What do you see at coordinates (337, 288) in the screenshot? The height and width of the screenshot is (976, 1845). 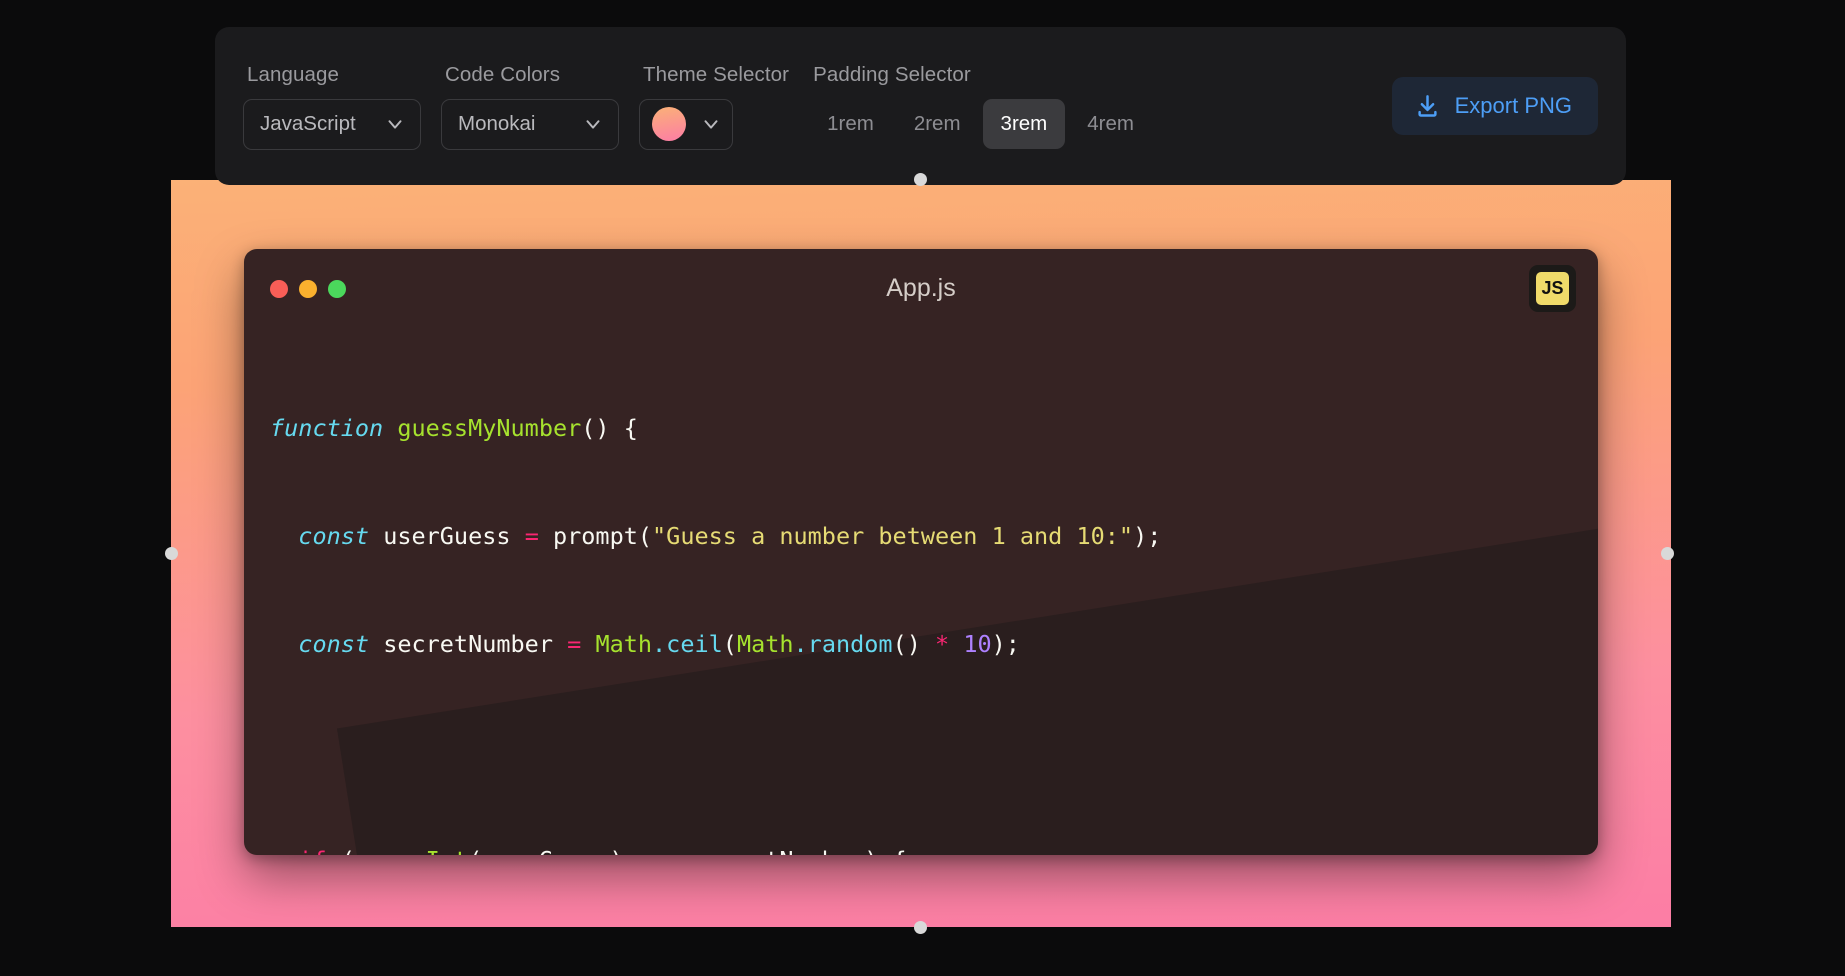 I see `maximize-dot-icon` at bounding box center [337, 288].